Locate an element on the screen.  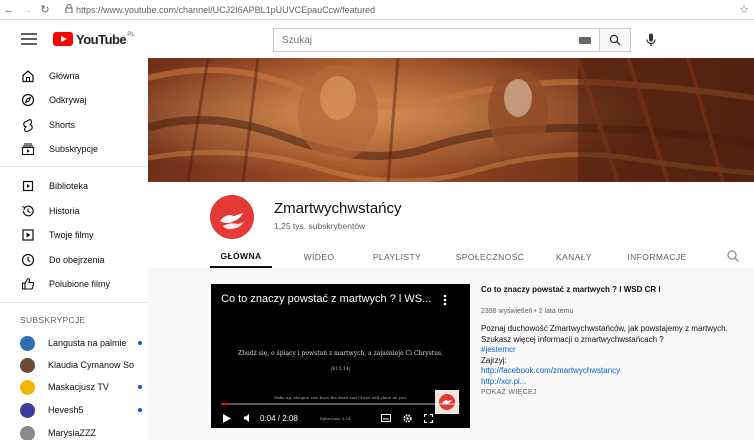
fullscreen-icon is located at coordinates (428, 418).